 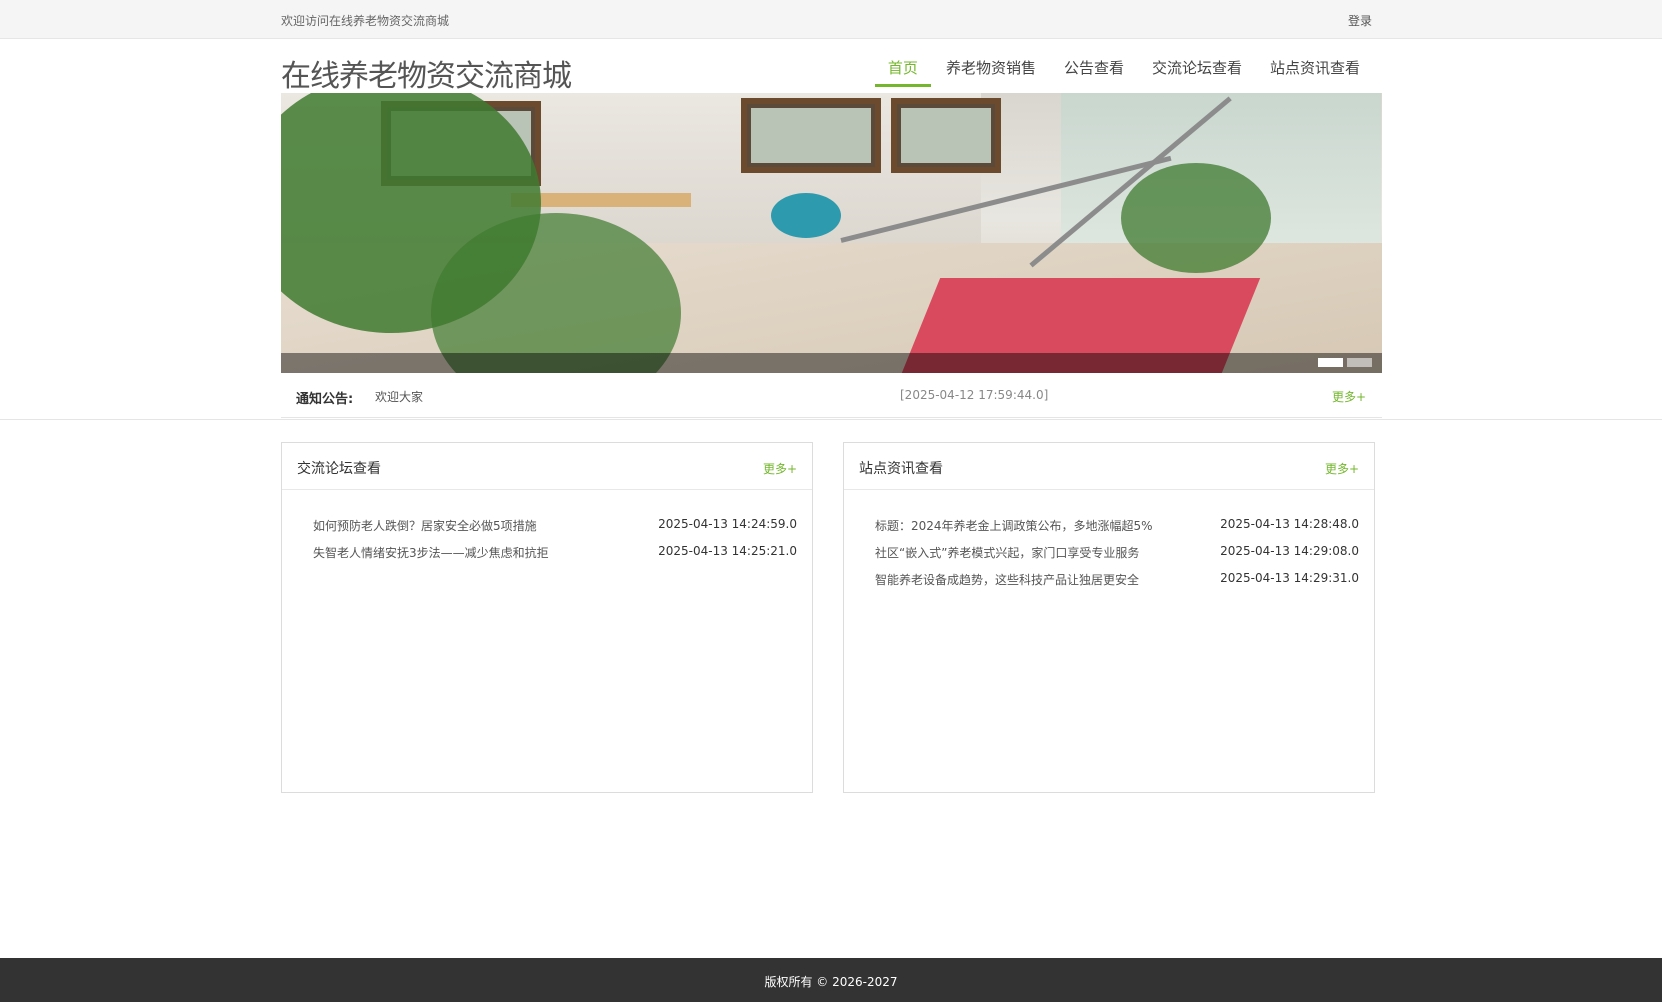 I want to click on forum-item-date: 2025-04-13 14:25:21.0, so click(x=727, y=551).